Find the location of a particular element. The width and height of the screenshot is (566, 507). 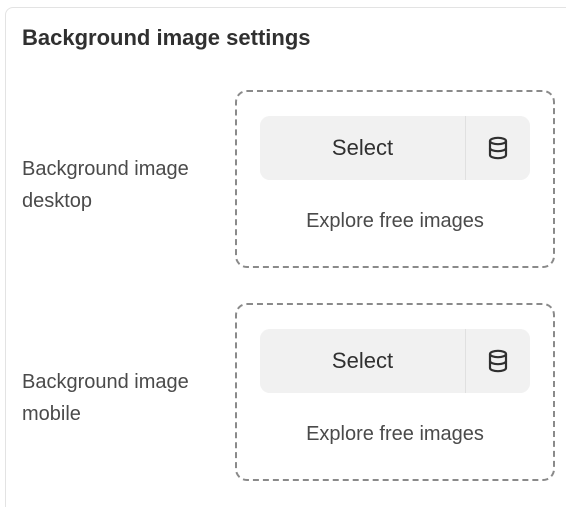

section-title: Background image settings is located at coordinates (166, 37).